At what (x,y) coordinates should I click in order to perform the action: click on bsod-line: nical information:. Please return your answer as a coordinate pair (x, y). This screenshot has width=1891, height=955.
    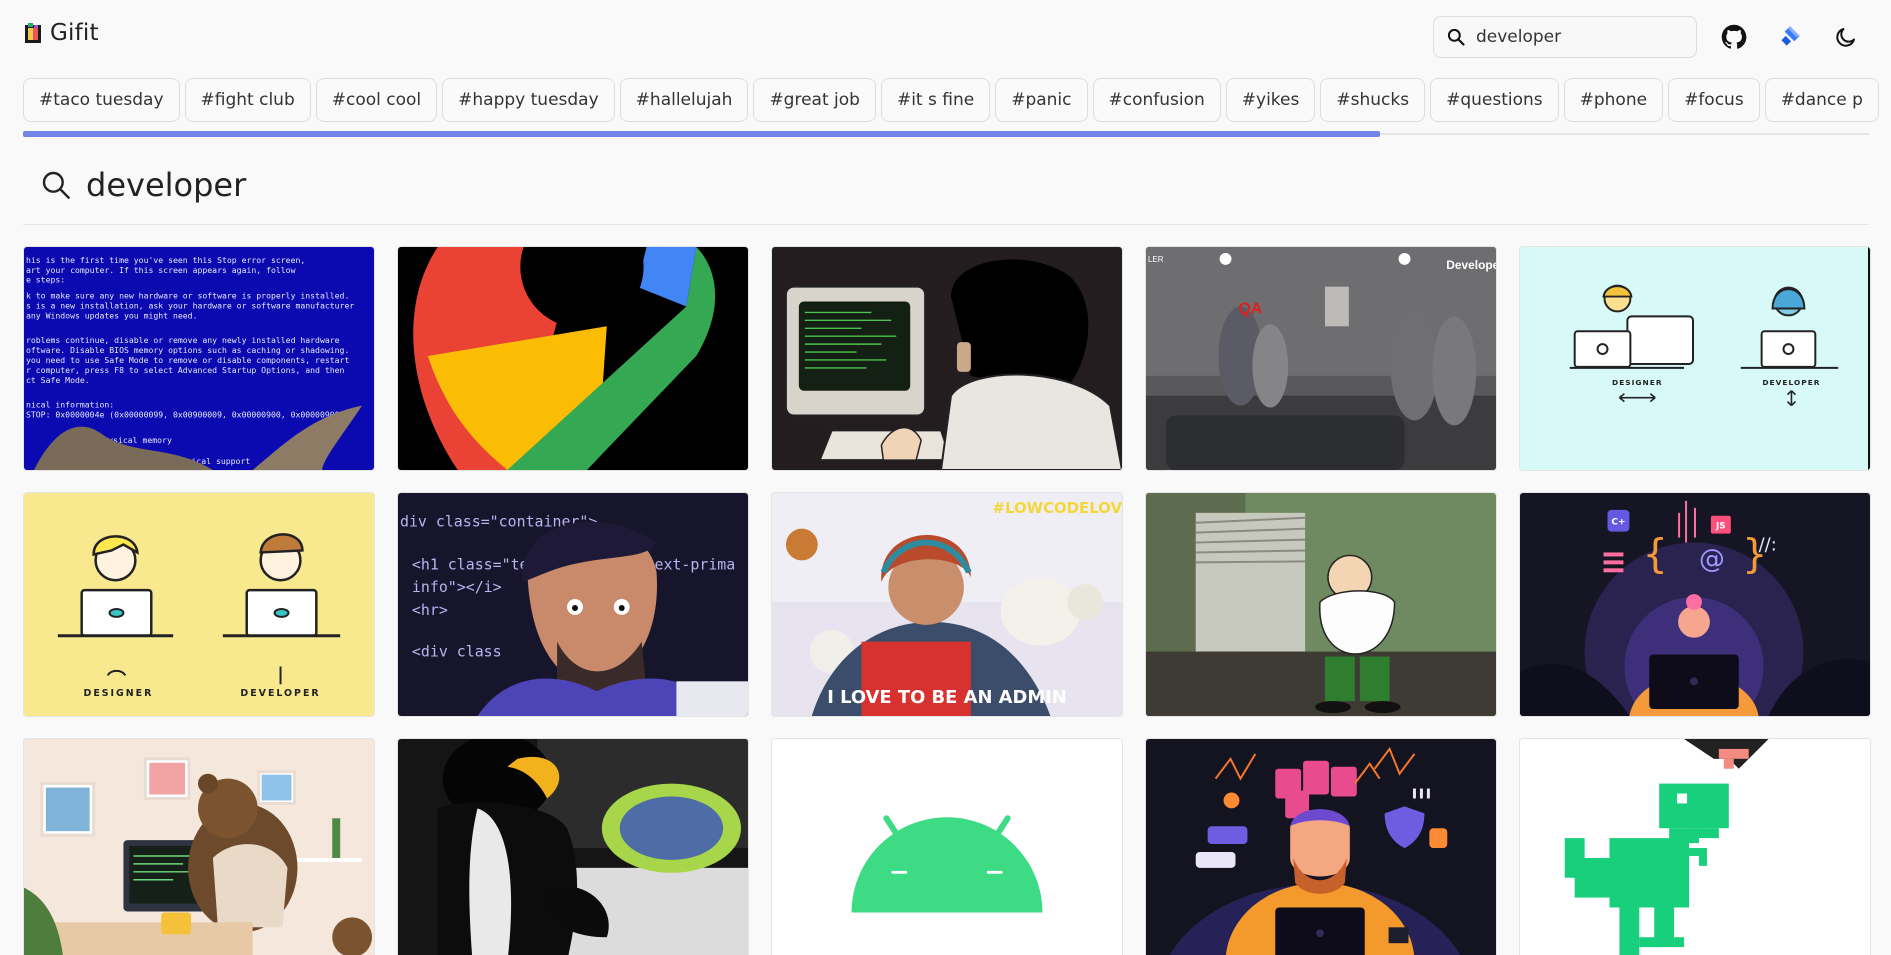
    Looking at the image, I should click on (70, 405).